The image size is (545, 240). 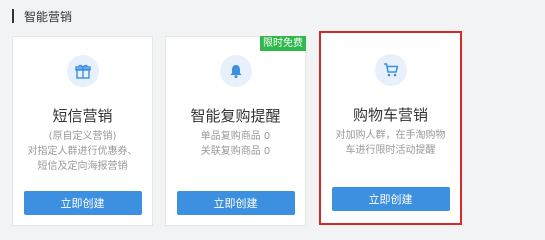 I want to click on bell-icon, so click(x=235, y=71).